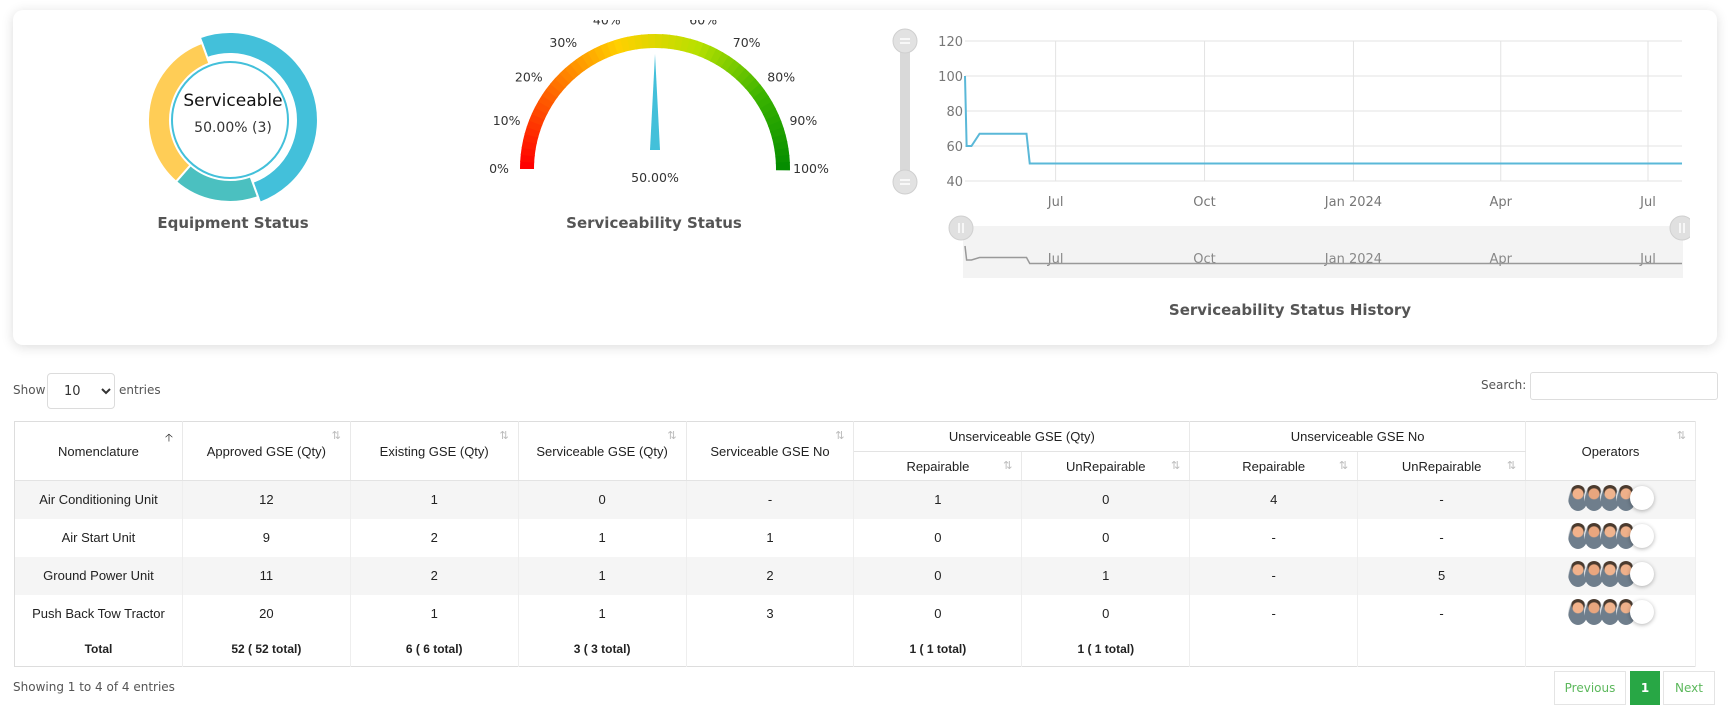 This screenshot has height=712, width=1730. What do you see at coordinates (266, 499) in the screenshot?
I see `cell-approved: 12` at bounding box center [266, 499].